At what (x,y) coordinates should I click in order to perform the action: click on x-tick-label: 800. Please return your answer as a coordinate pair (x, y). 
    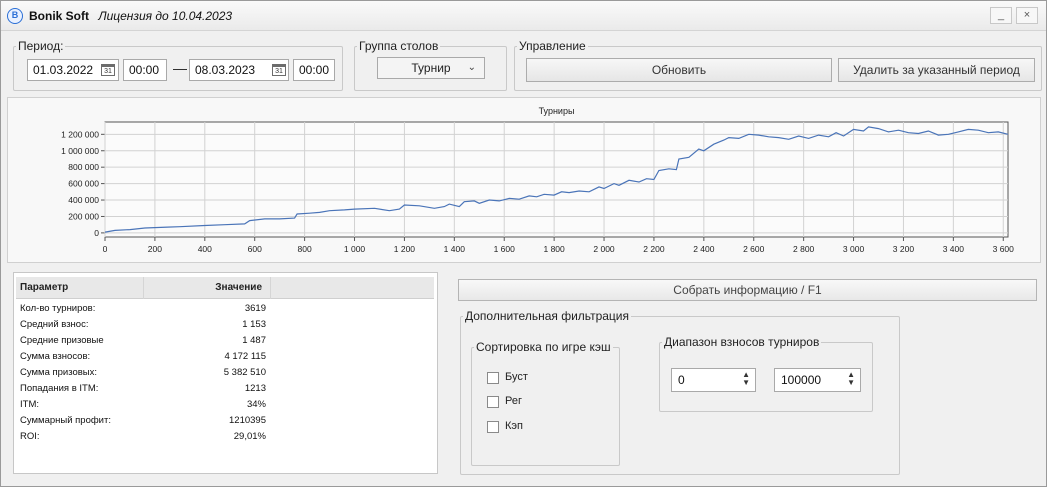
    Looking at the image, I should click on (305, 249).